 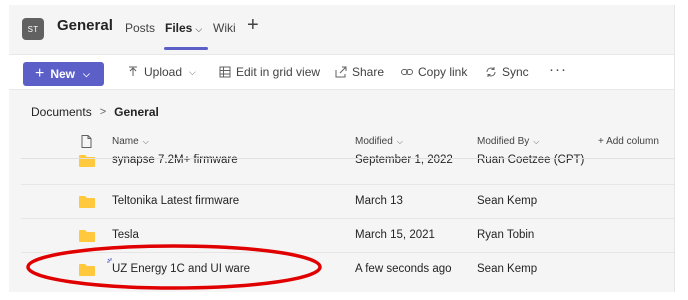 I want to click on table-row: Tesla March 15, 2021 Ryan Tobin, so click(x=347, y=236).